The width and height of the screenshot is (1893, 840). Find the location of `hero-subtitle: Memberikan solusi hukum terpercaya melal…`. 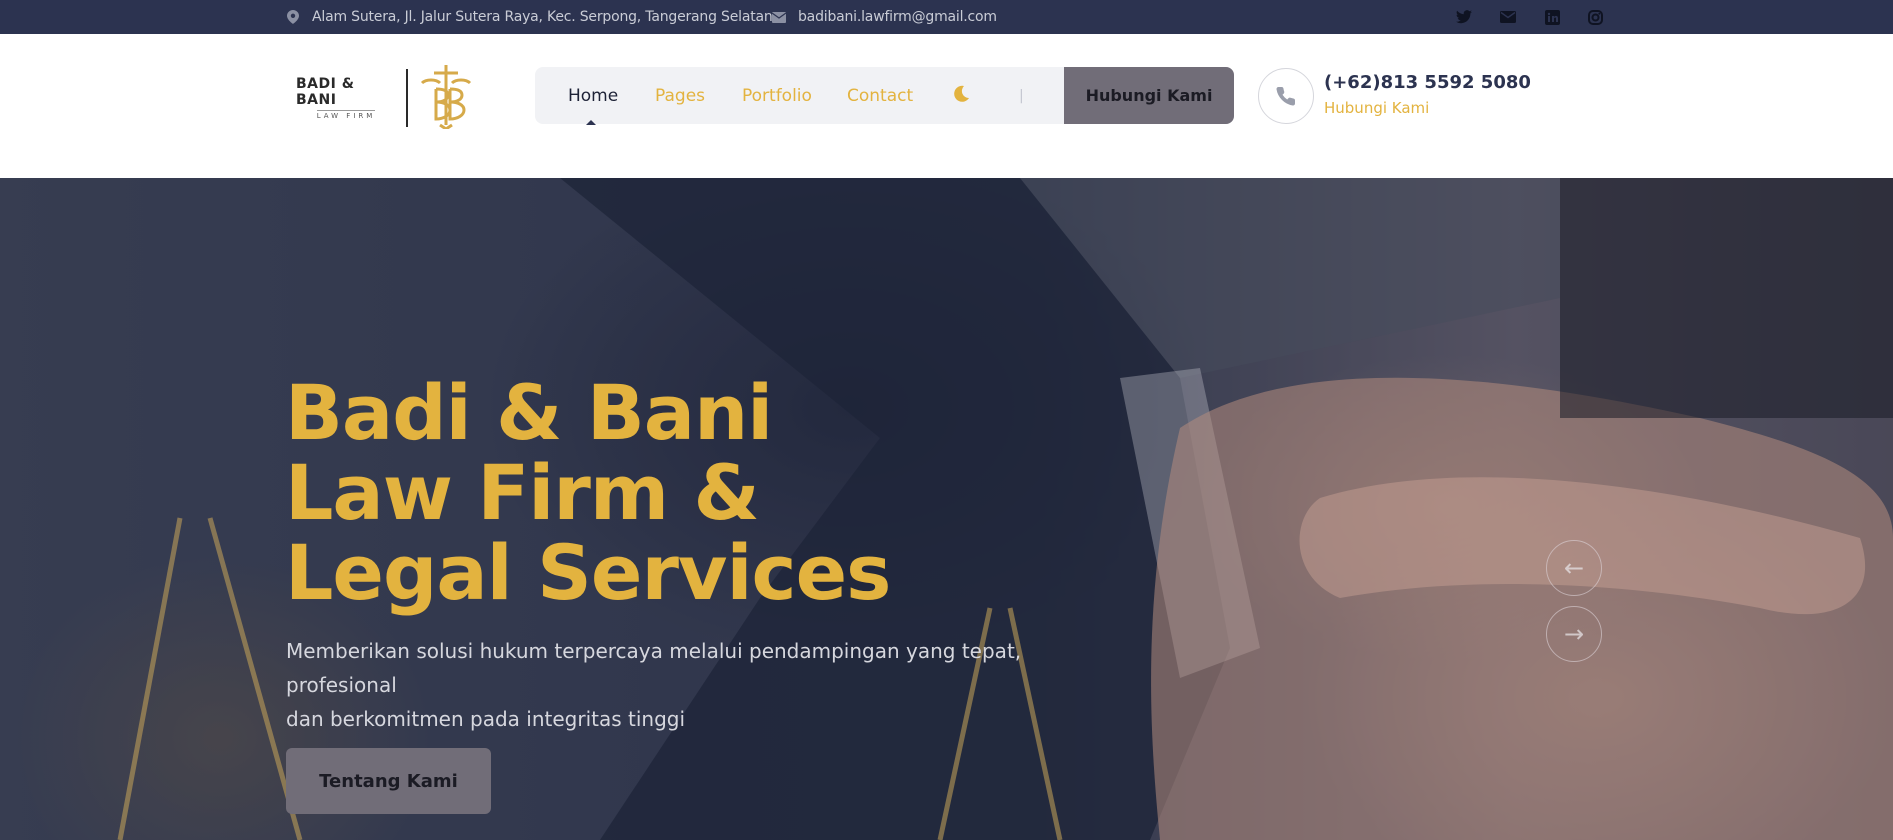

hero-subtitle: Memberikan solusi hukum terpercaya melal… is located at coordinates (681, 685).